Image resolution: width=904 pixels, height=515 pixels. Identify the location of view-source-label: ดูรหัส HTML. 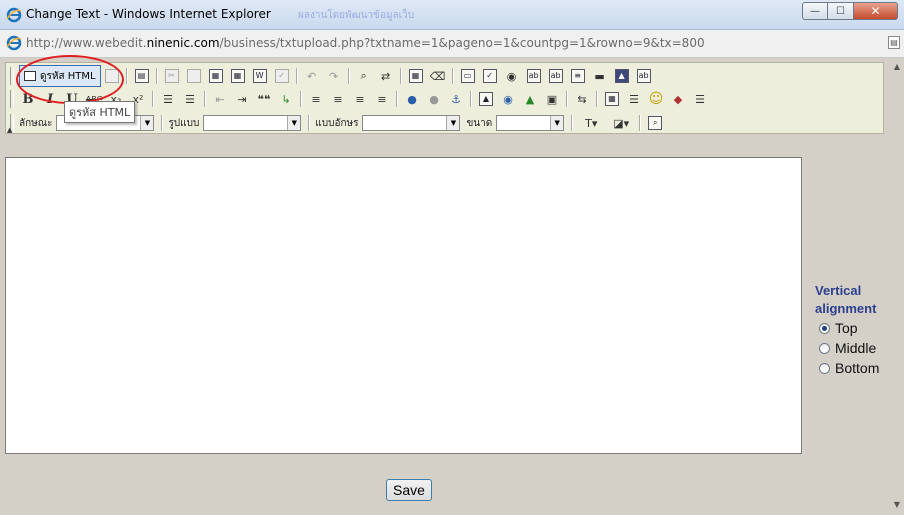
(68, 76).